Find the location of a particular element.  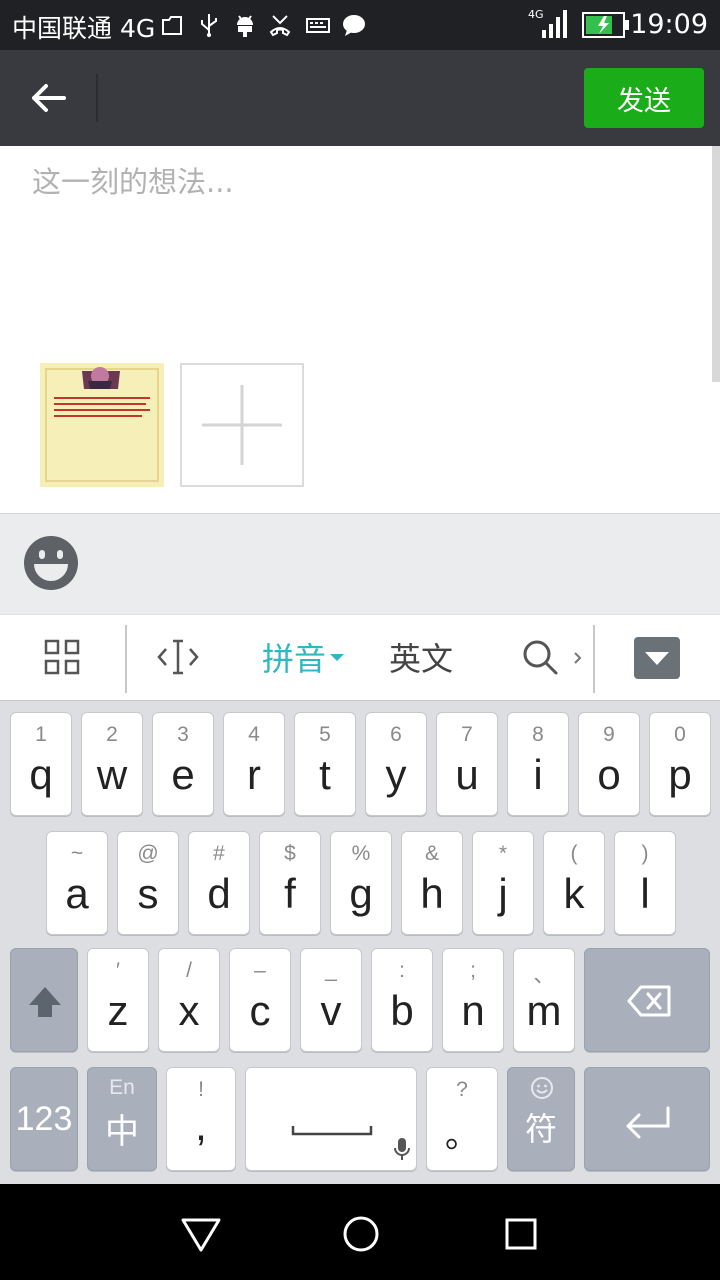

carrier-label: 中国联通 4G is located at coordinates (84, 28).